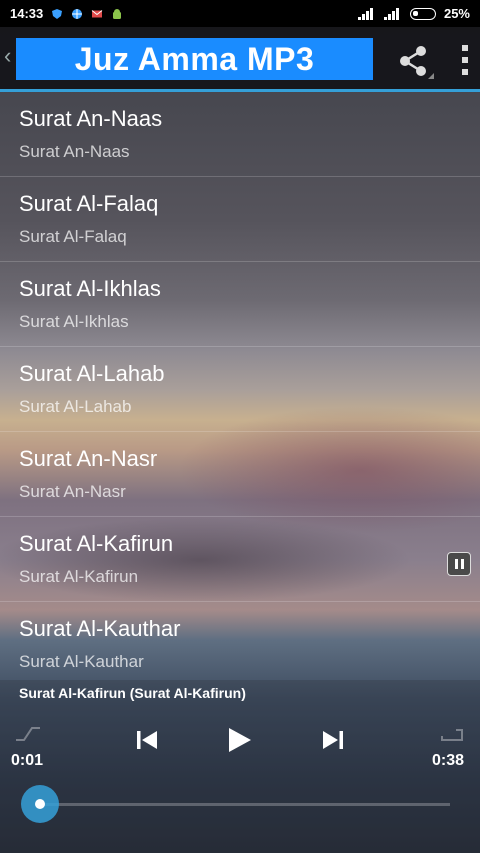  Describe the element at coordinates (81, 661) in the screenshot. I see `item-subtitle: Surat Al-Kauthar` at that location.